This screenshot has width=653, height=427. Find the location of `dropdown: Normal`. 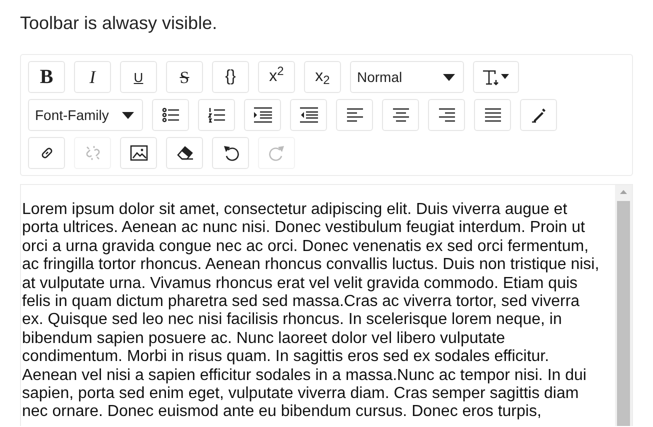

dropdown: Normal is located at coordinates (407, 77).